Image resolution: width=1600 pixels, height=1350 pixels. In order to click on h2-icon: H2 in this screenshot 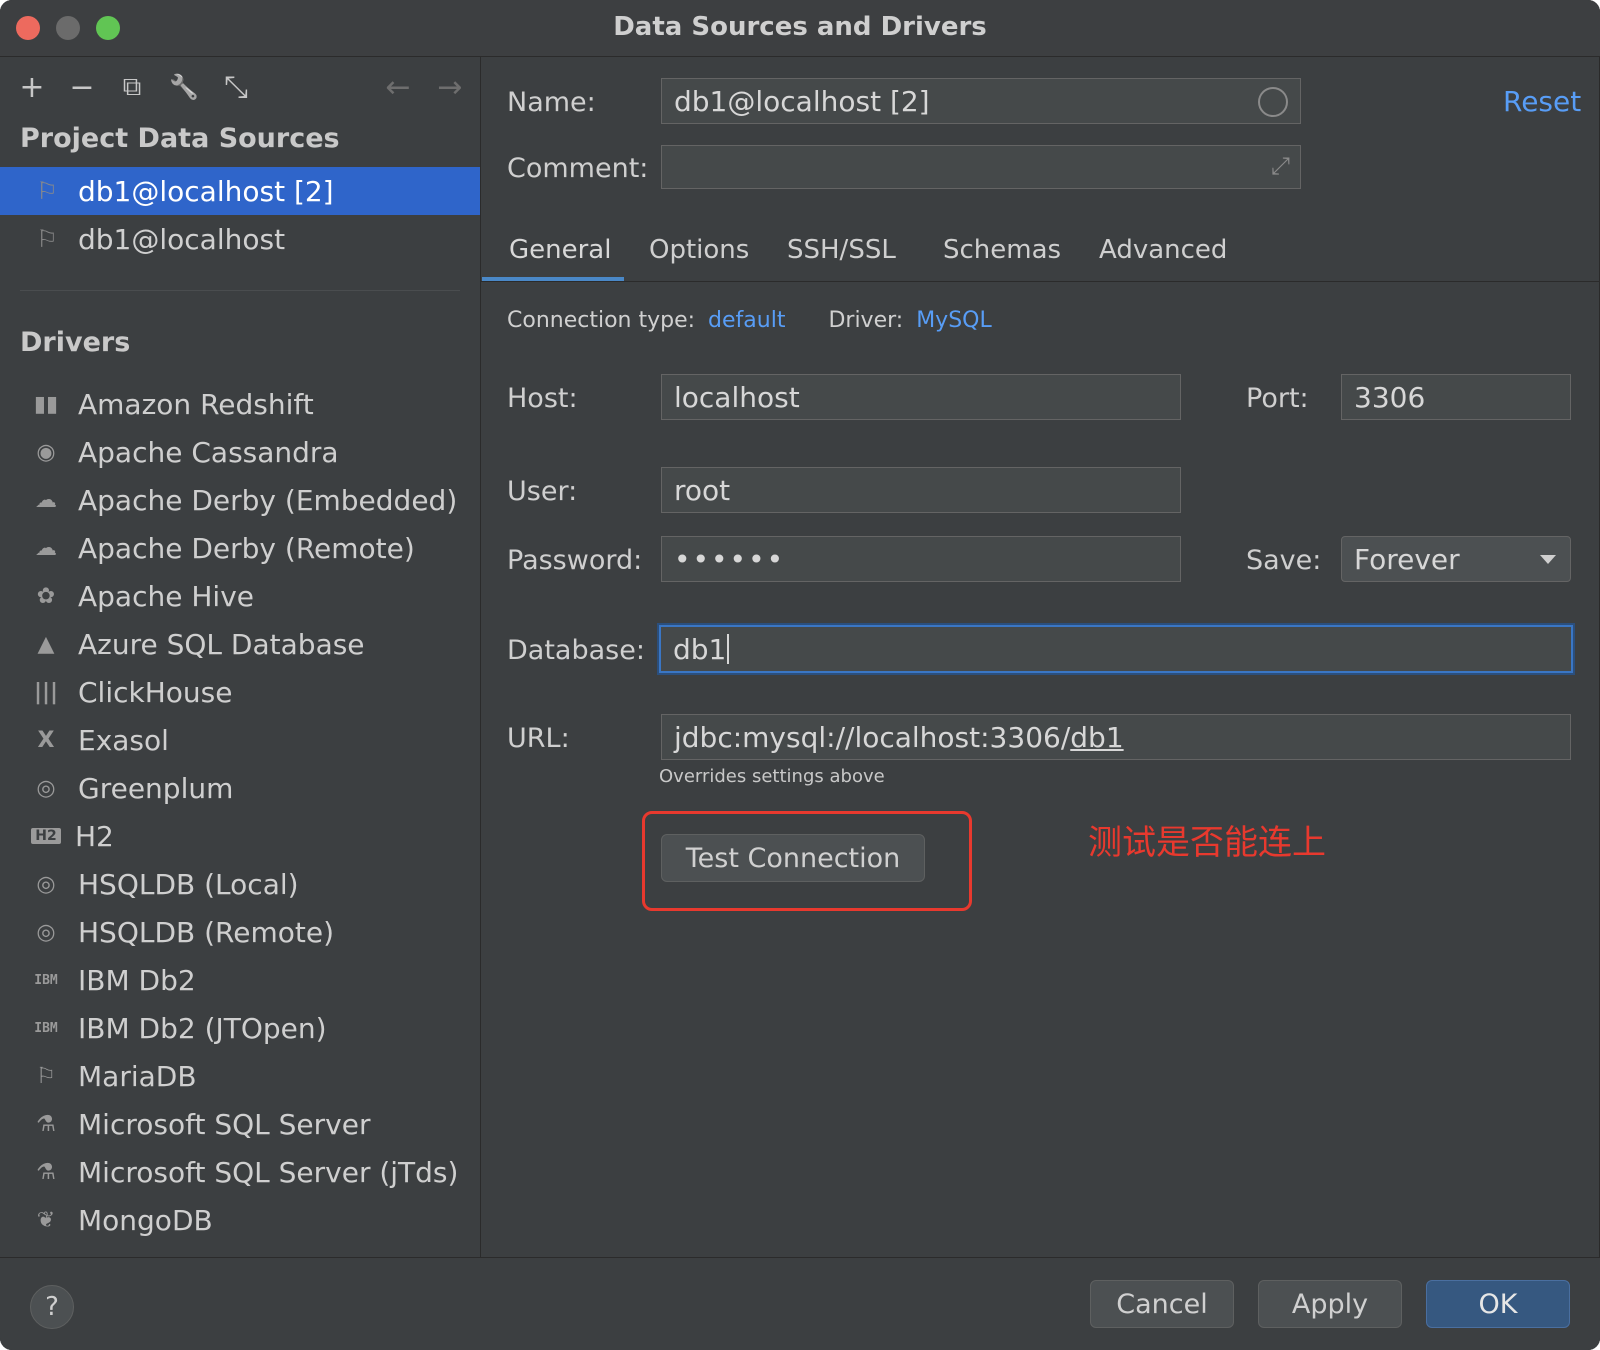, I will do `click(46, 836)`.